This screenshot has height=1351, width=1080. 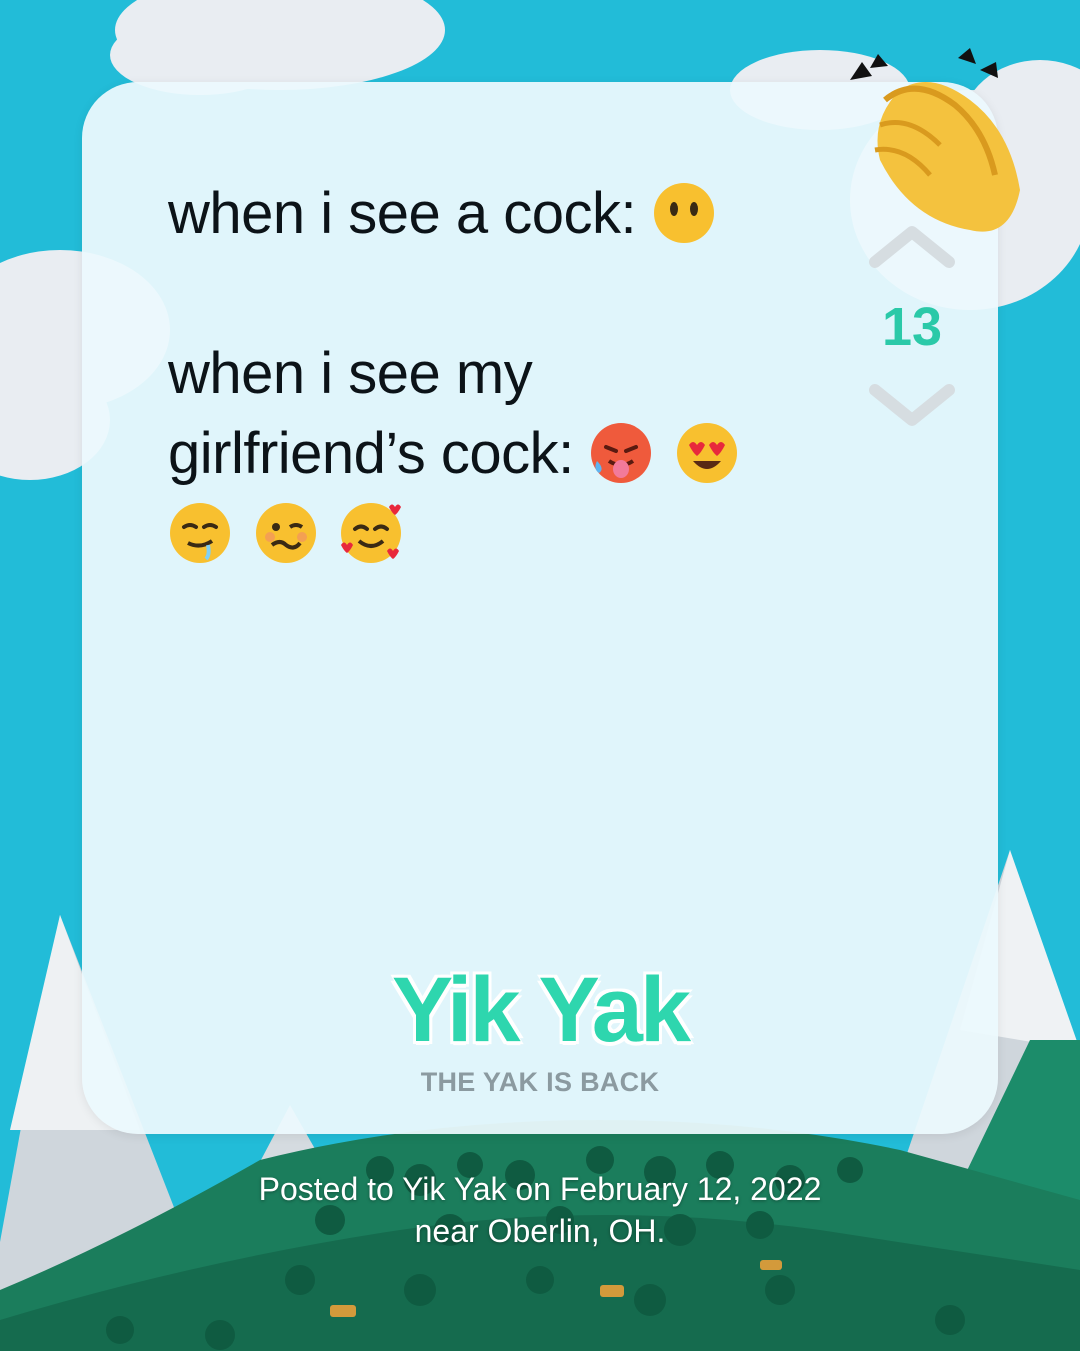 I want to click on post-text-line-3: girlfriend’s cock:, so click(x=371, y=453).